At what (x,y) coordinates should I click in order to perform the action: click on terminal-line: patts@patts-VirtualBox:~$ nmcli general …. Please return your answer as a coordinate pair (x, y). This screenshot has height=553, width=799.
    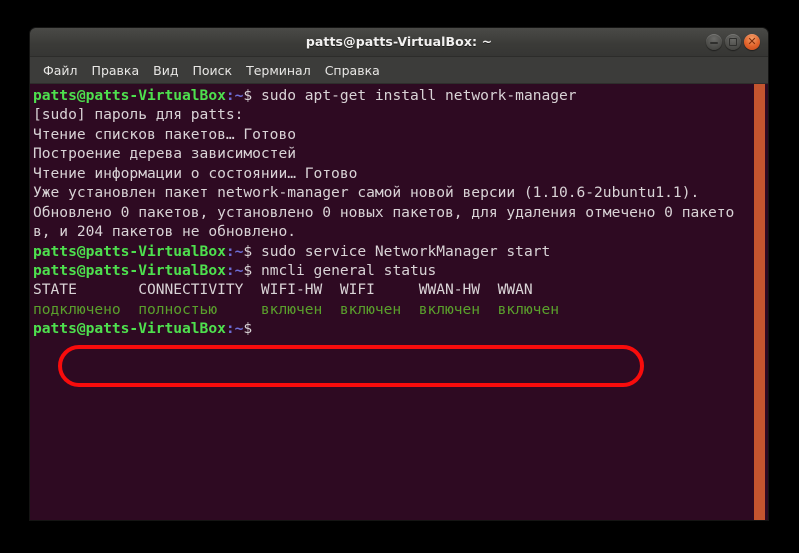
    Looking at the image, I should click on (390, 270).